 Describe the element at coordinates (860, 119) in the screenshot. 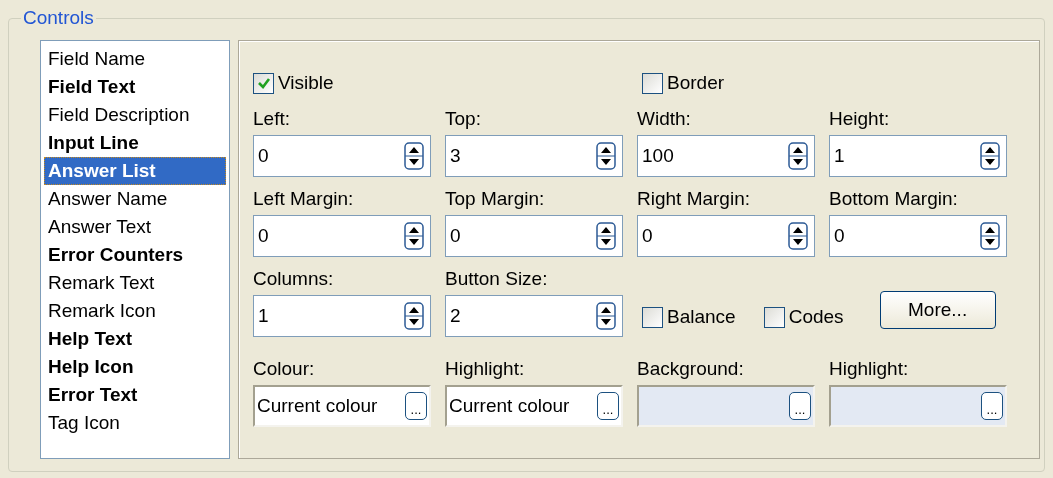

I see `field-label: Height:` at that location.